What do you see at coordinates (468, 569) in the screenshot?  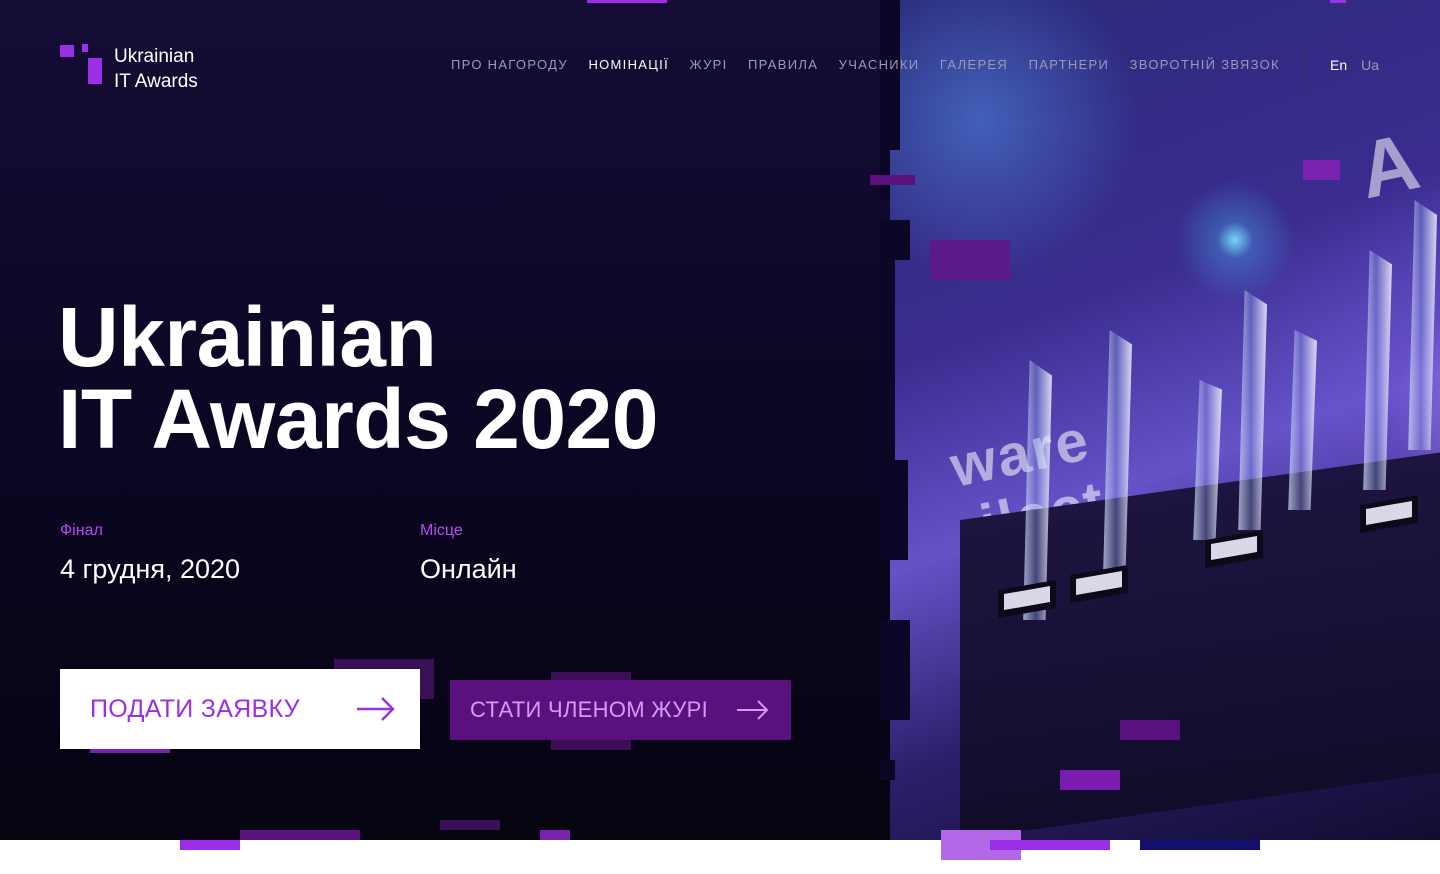 I see `place-value: Онлайн` at bounding box center [468, 569].